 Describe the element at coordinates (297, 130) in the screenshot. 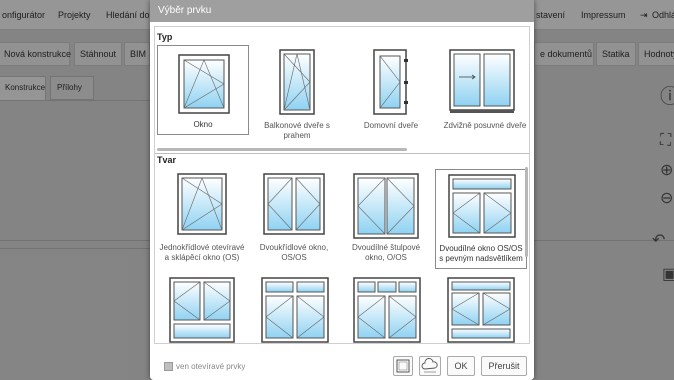

I see `typ-label: Balkonové dveře s prahem` at that location.